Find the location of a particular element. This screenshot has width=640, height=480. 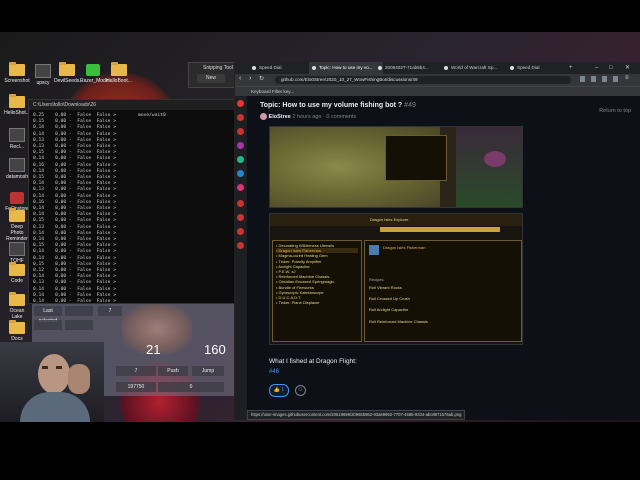

topic-meta: EloStree 2 hours ago · 0 comments is located at coordinates (308, 116).